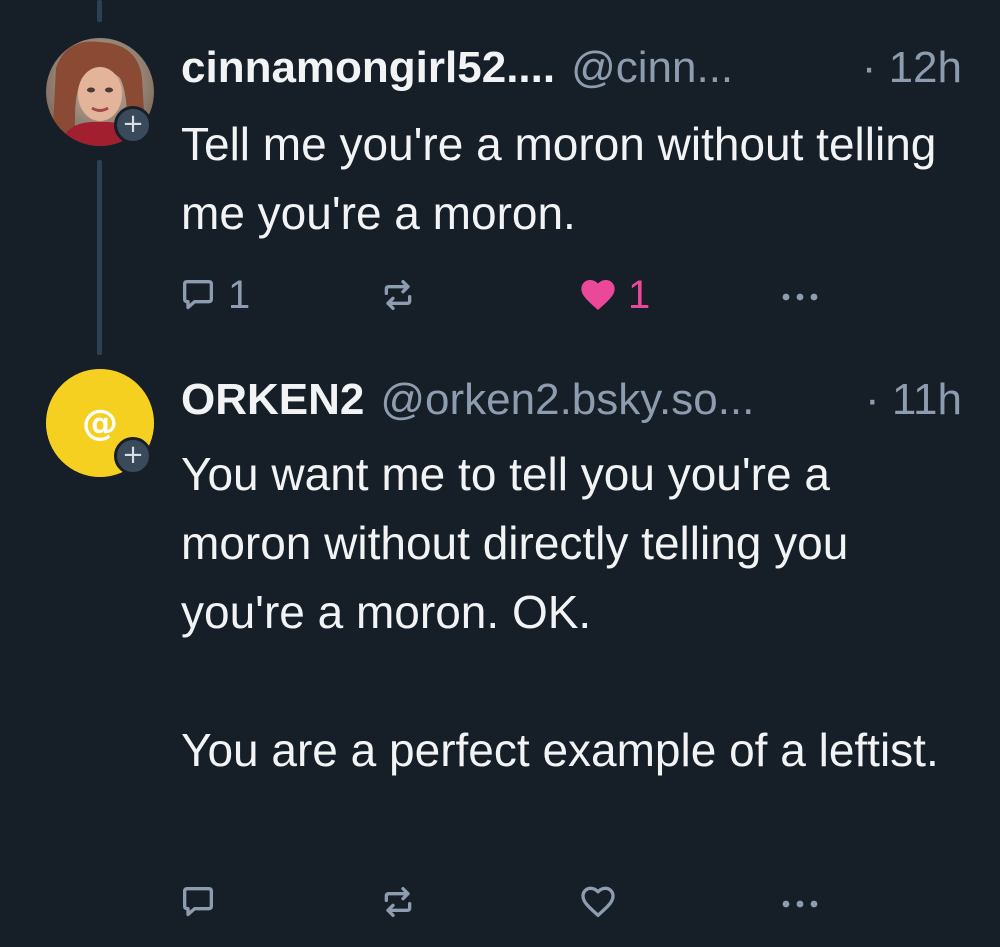 This screenshot has height=947, width=1000. What do you see at coordinates (100, 92) in the screenshot?
I see `avatar: +` at bounding box center [100, 92].